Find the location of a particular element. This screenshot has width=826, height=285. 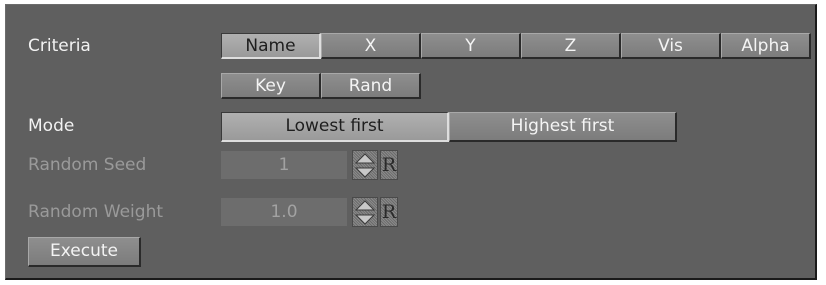

random-seed-reset-button: R is located at coordinates (389, 165).